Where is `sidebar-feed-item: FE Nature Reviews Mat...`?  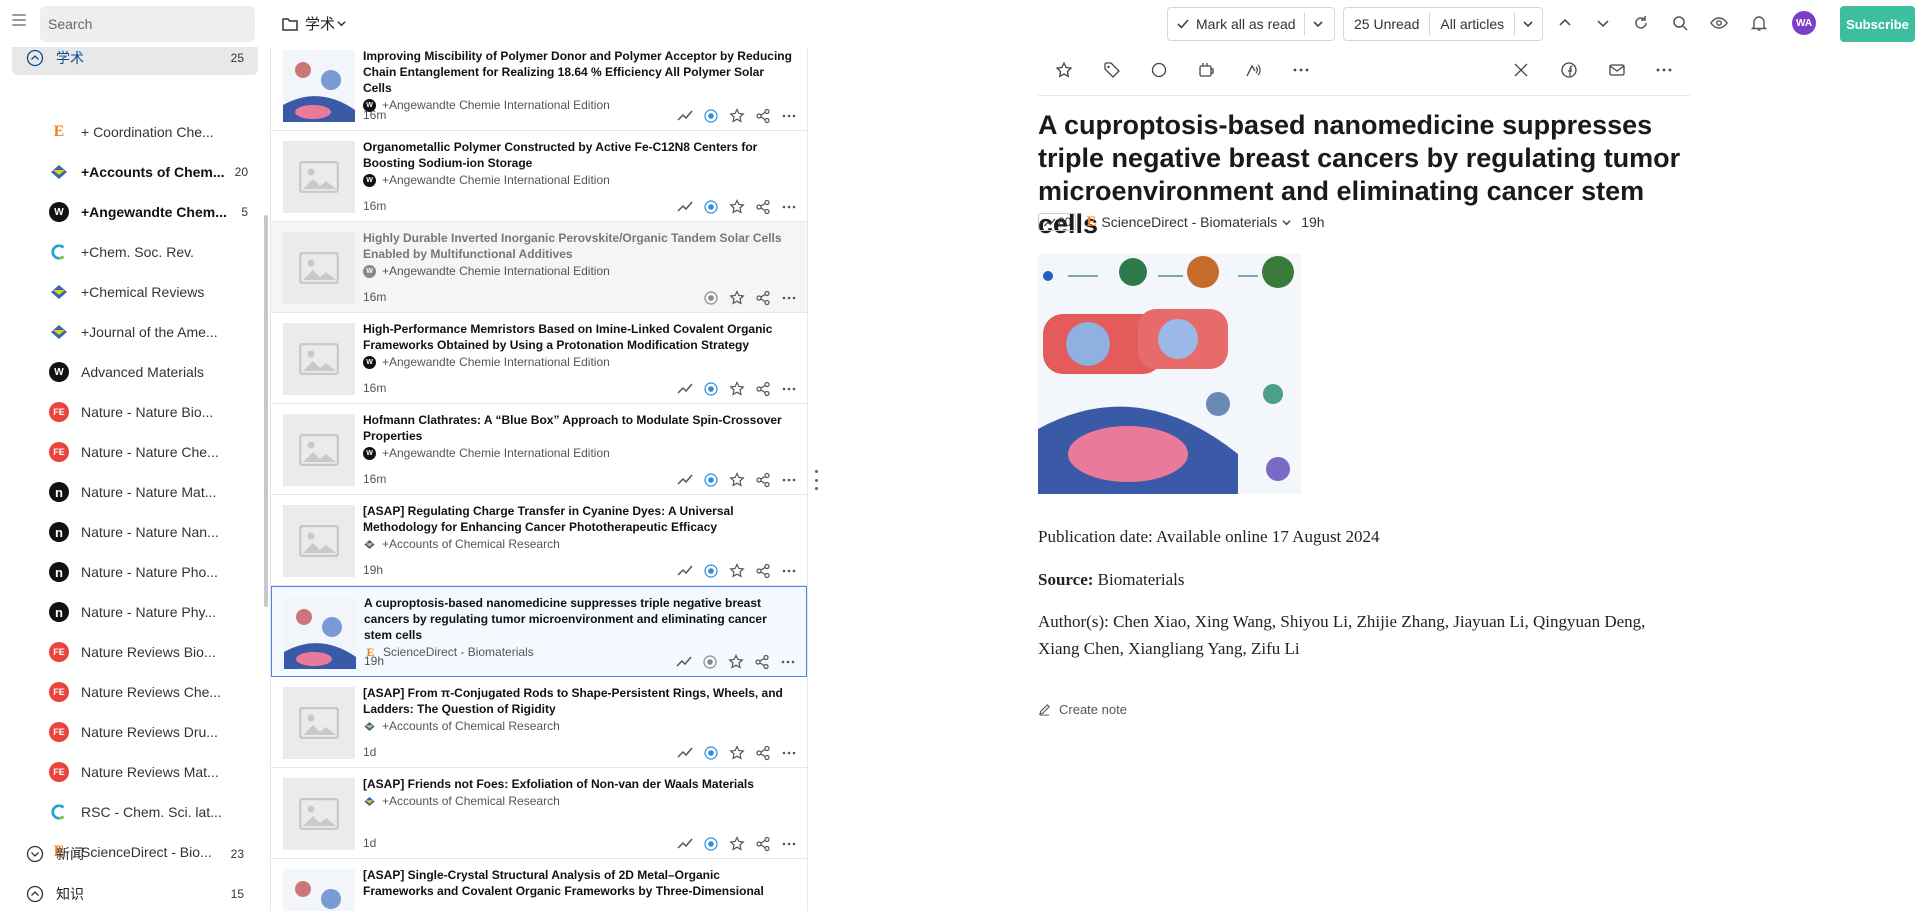 sidebar-feed-item: FE Nature Reviews Mat... is located at coordinates (135, 772).